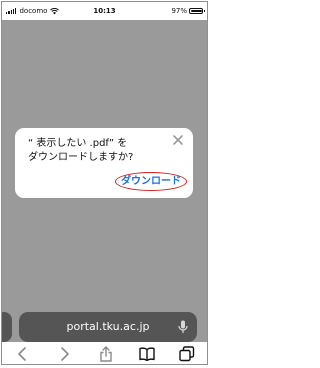 This screenshot has width=320, height=368. I want to click on forward-arrow-icon, so click(65, 354).